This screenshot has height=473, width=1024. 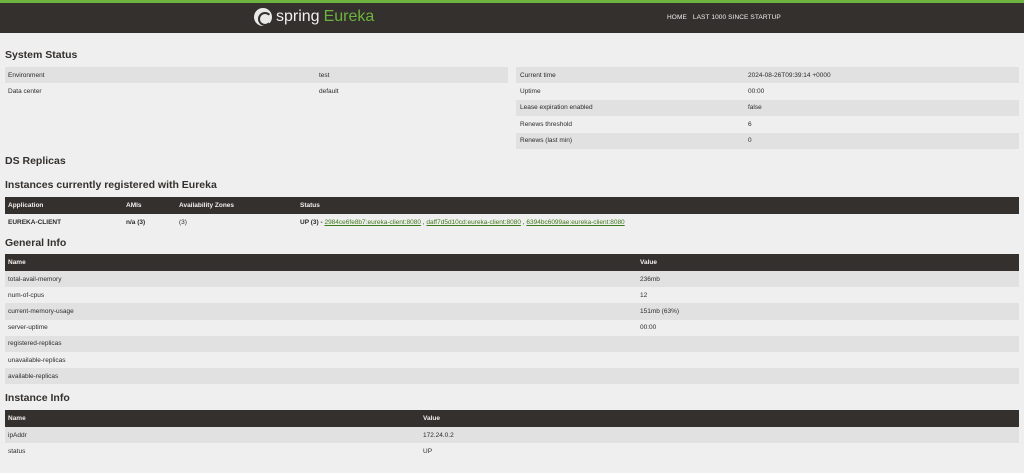 What do you see at coordinates (538, 75) in the screenshot?
I see `status-key: Current time` at bounding box center [538, 75].